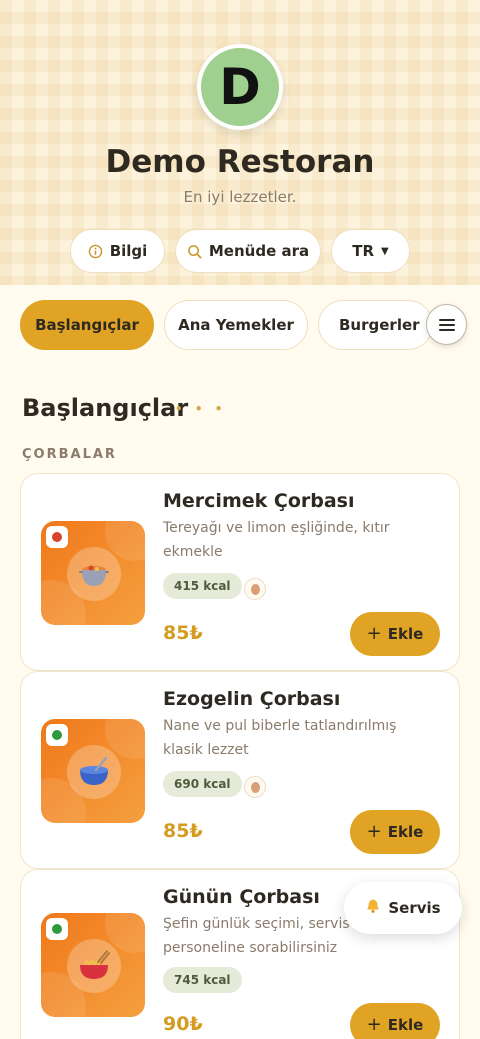 The image size is (480, 1039). Describe the element at coordinates (128, 251) in the screenshot. I see `info-label: Bilgi` at that location.